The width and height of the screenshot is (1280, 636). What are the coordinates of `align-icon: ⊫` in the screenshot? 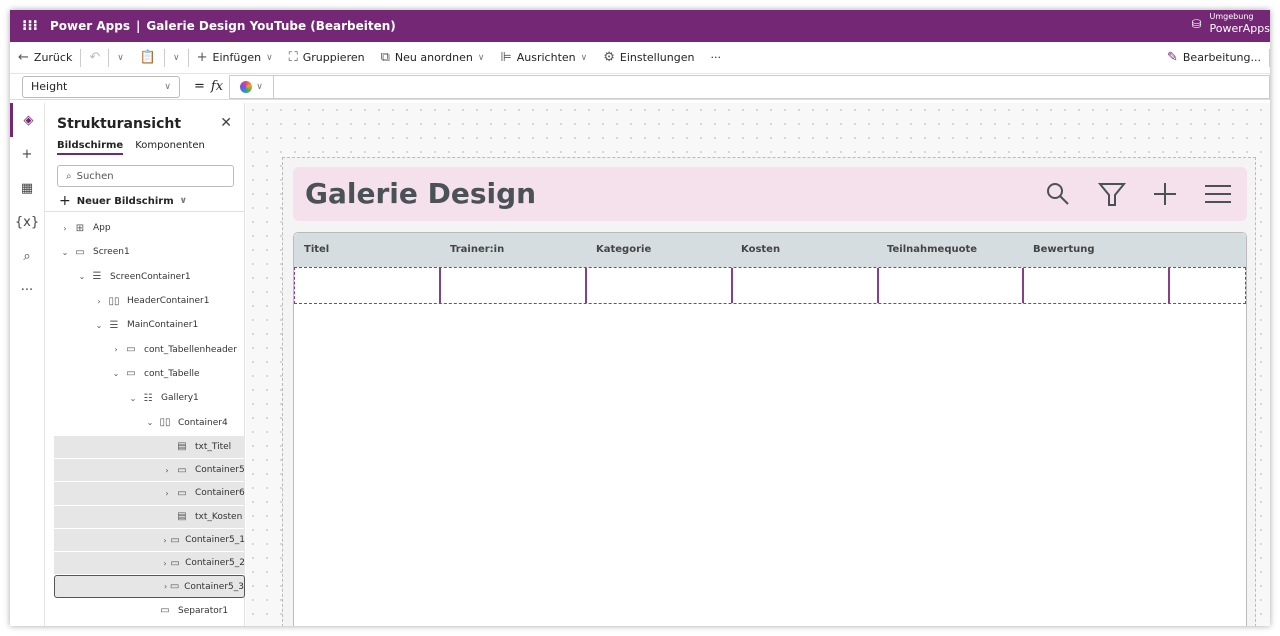 It's located at (506, 57).